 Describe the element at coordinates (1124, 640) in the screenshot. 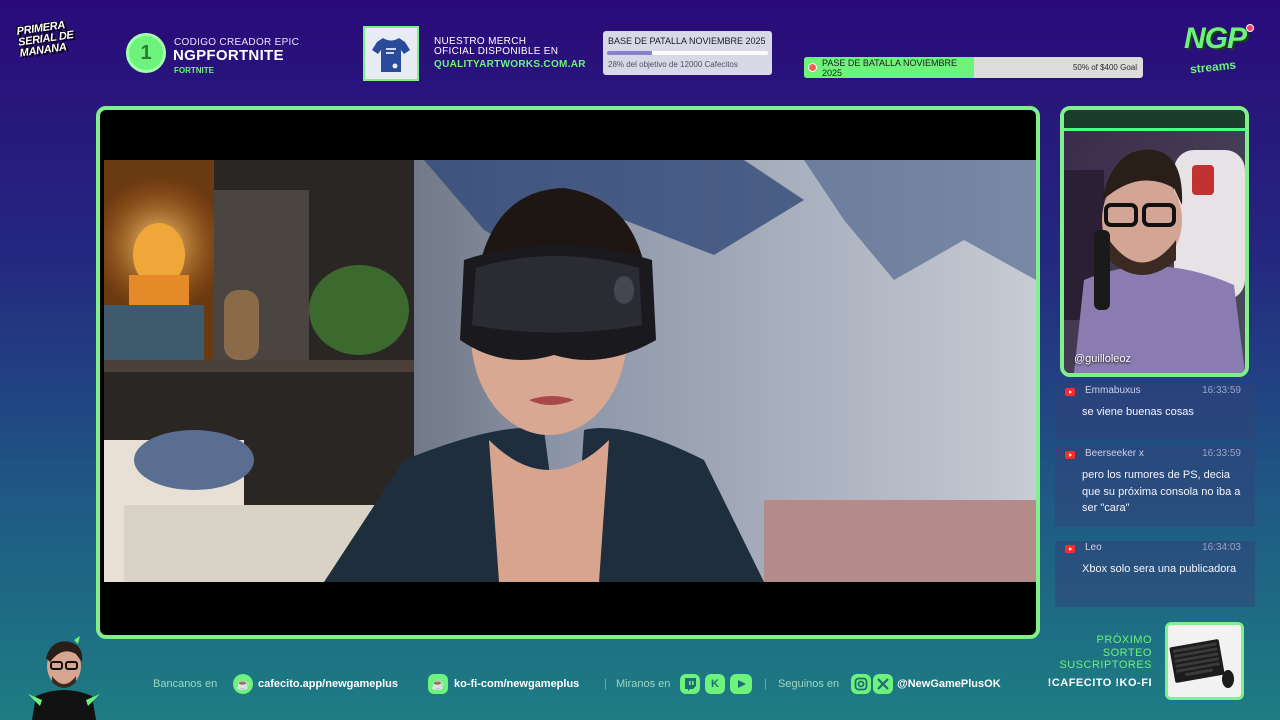

I see `raffle-title-line1: PRÓXIMO` at that location.